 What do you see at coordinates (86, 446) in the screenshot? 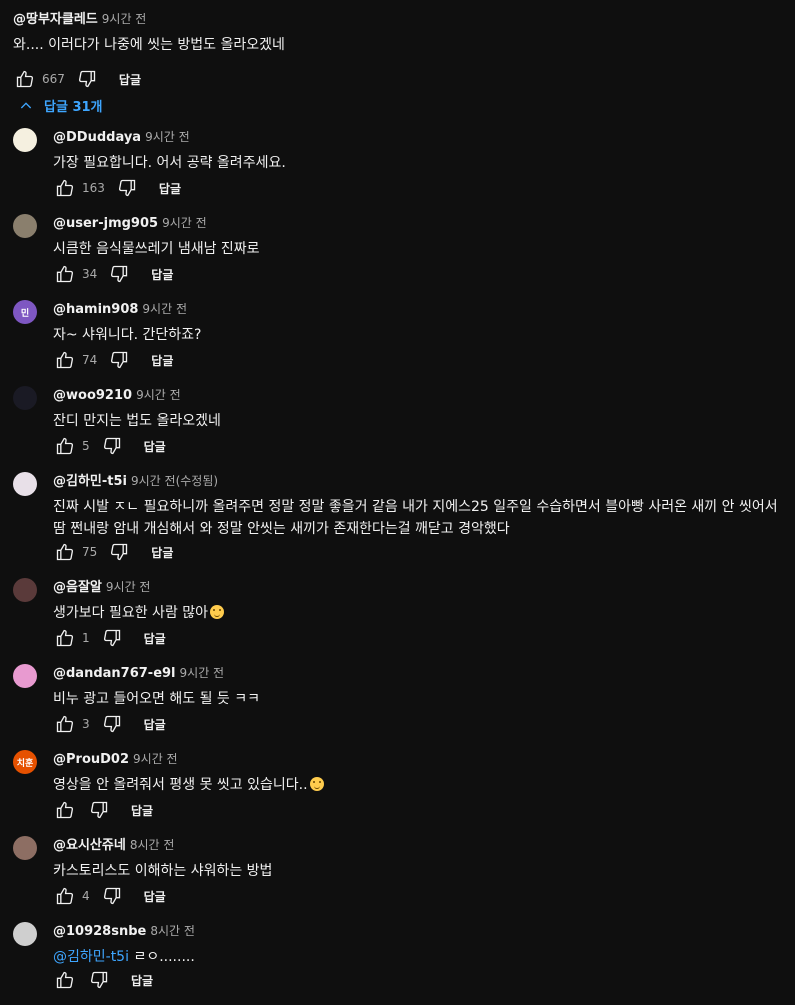
I see `like-count: 5` at bounding box center [86, 446].